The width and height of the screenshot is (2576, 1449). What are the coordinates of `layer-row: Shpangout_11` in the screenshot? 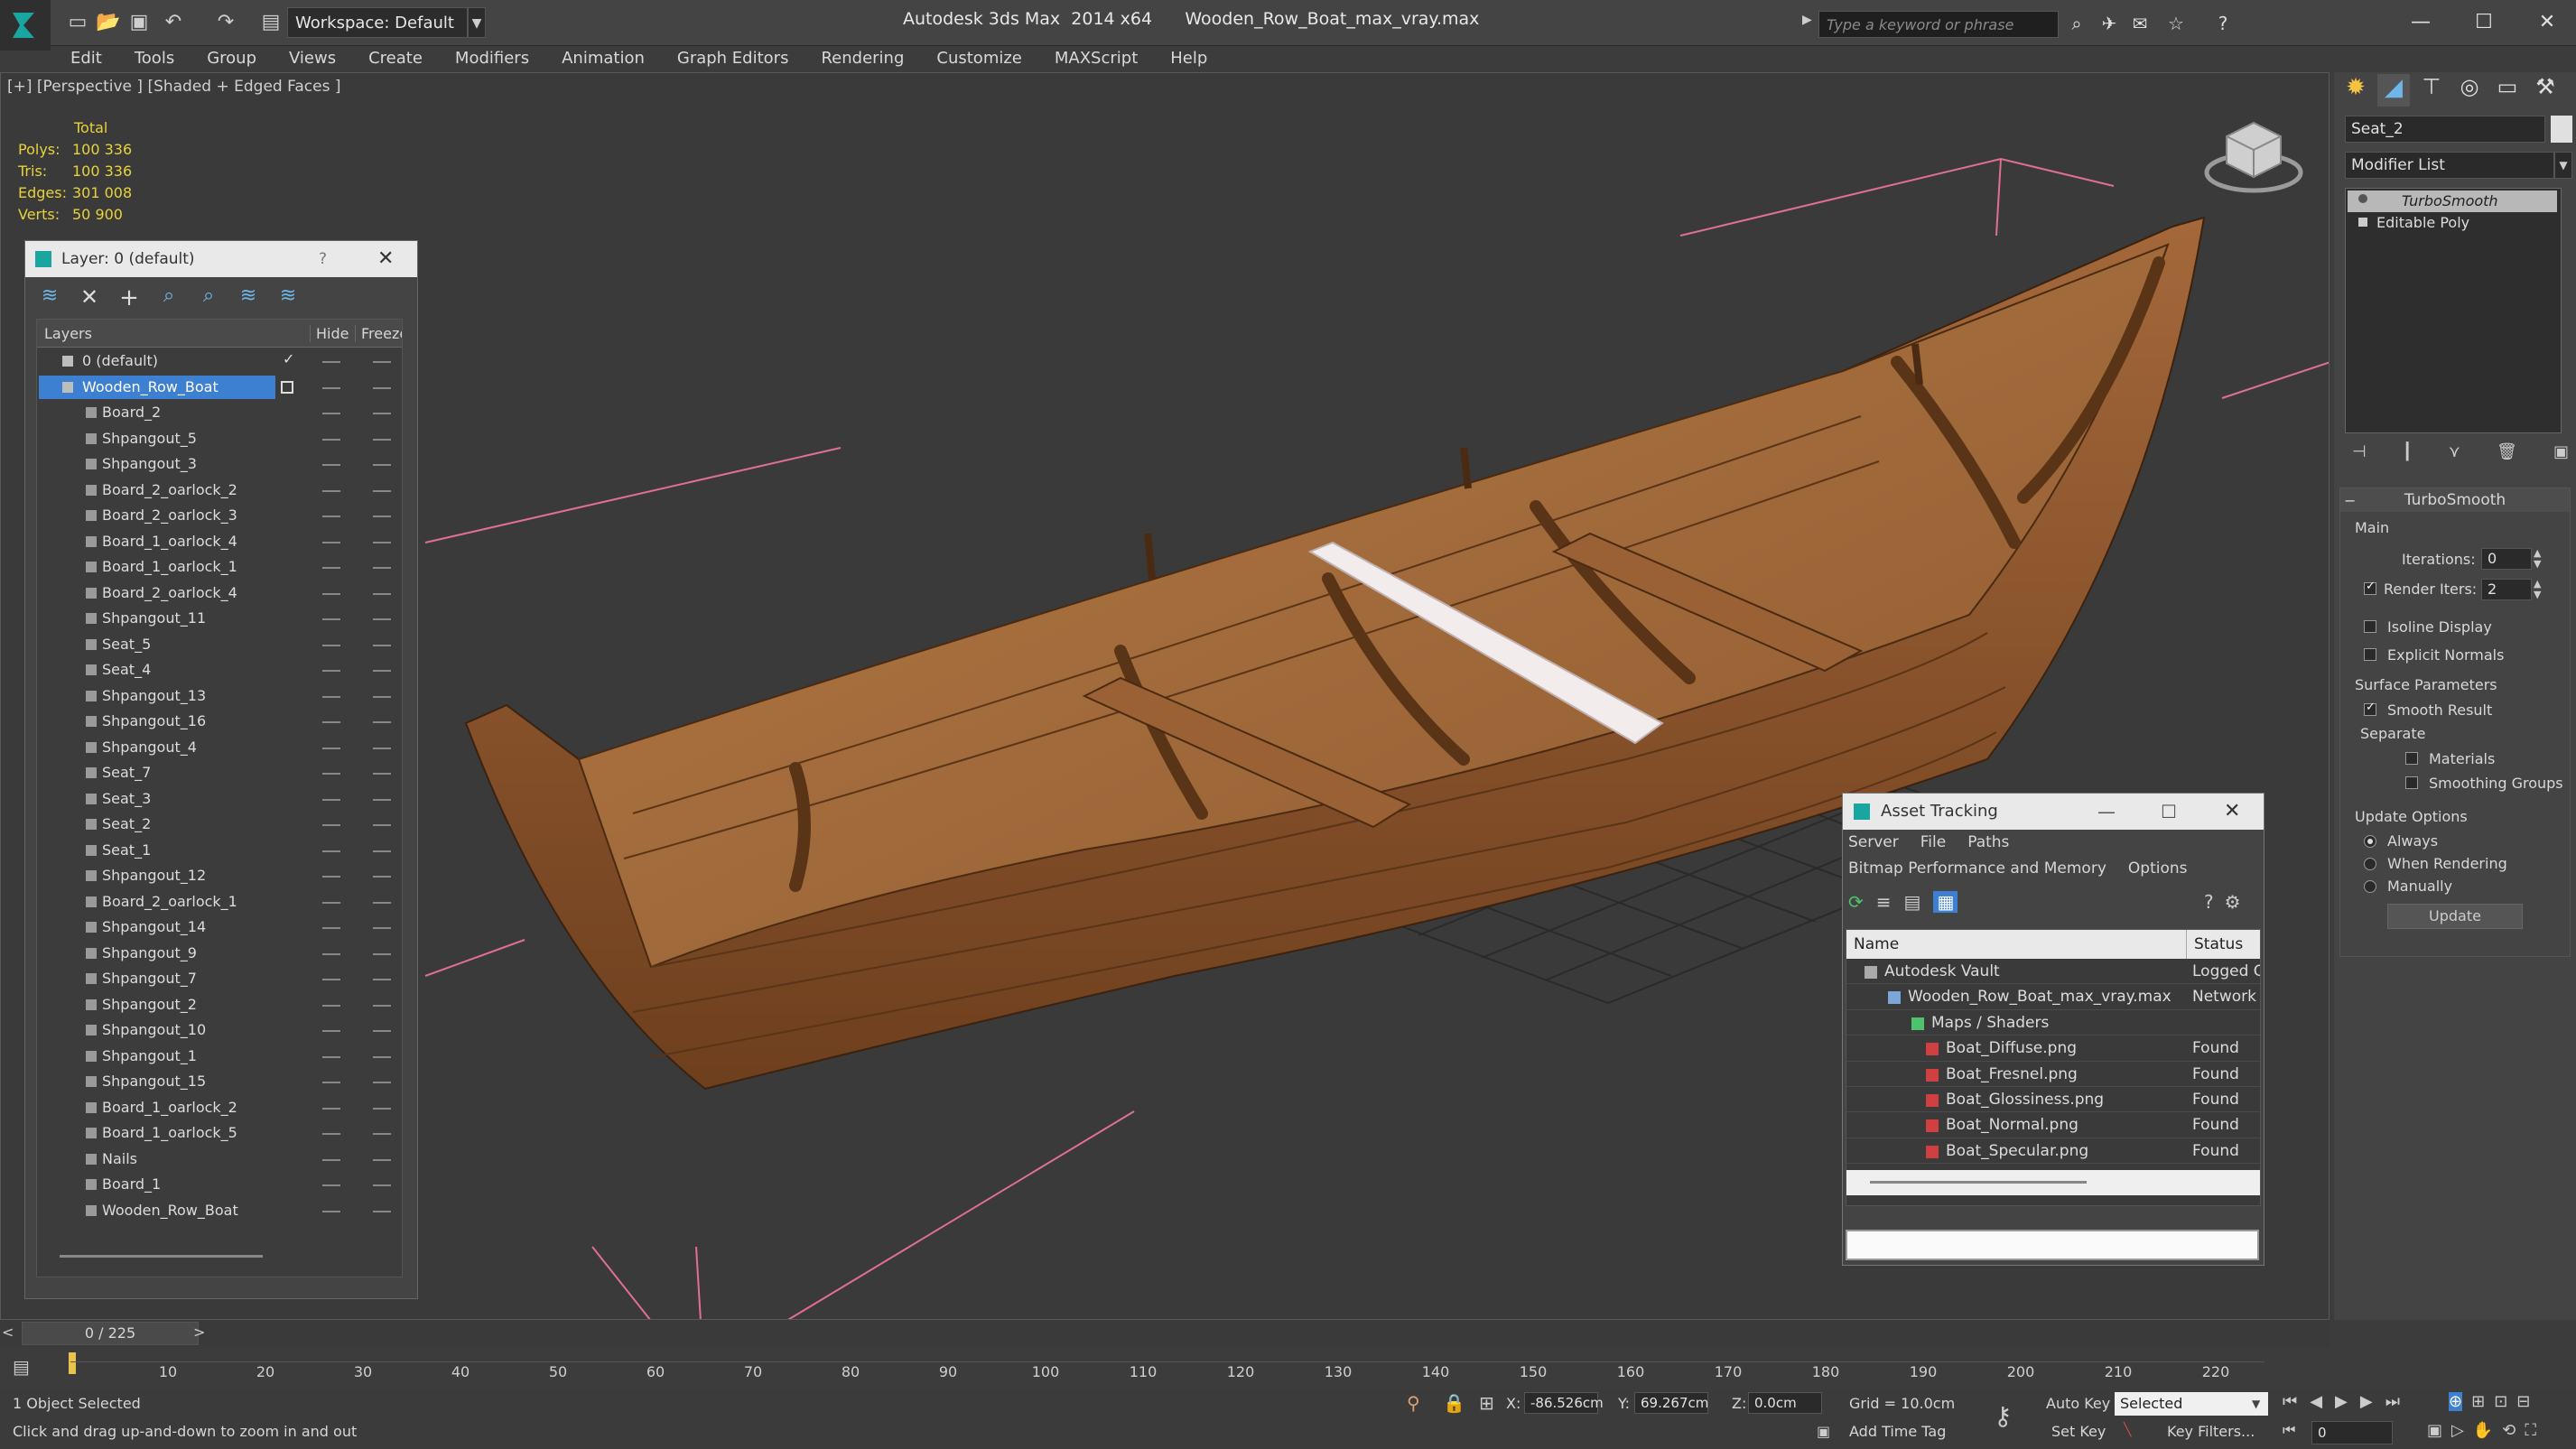 It's located at (219, 619).